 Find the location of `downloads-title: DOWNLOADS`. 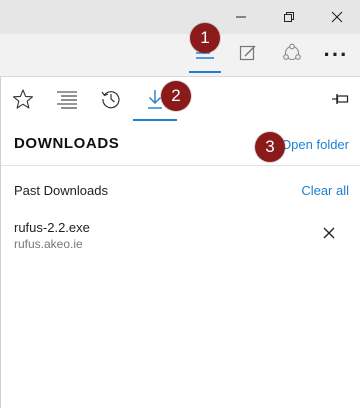

downloads-title: DOWNLOADS is located at coordinates (67, 143).